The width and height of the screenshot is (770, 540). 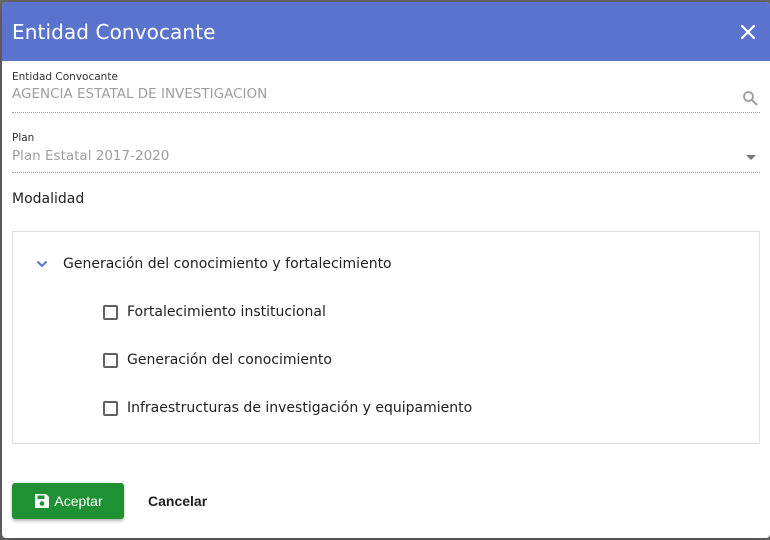 I want to click on chevron-down-icon, so click(x=42, y=264).